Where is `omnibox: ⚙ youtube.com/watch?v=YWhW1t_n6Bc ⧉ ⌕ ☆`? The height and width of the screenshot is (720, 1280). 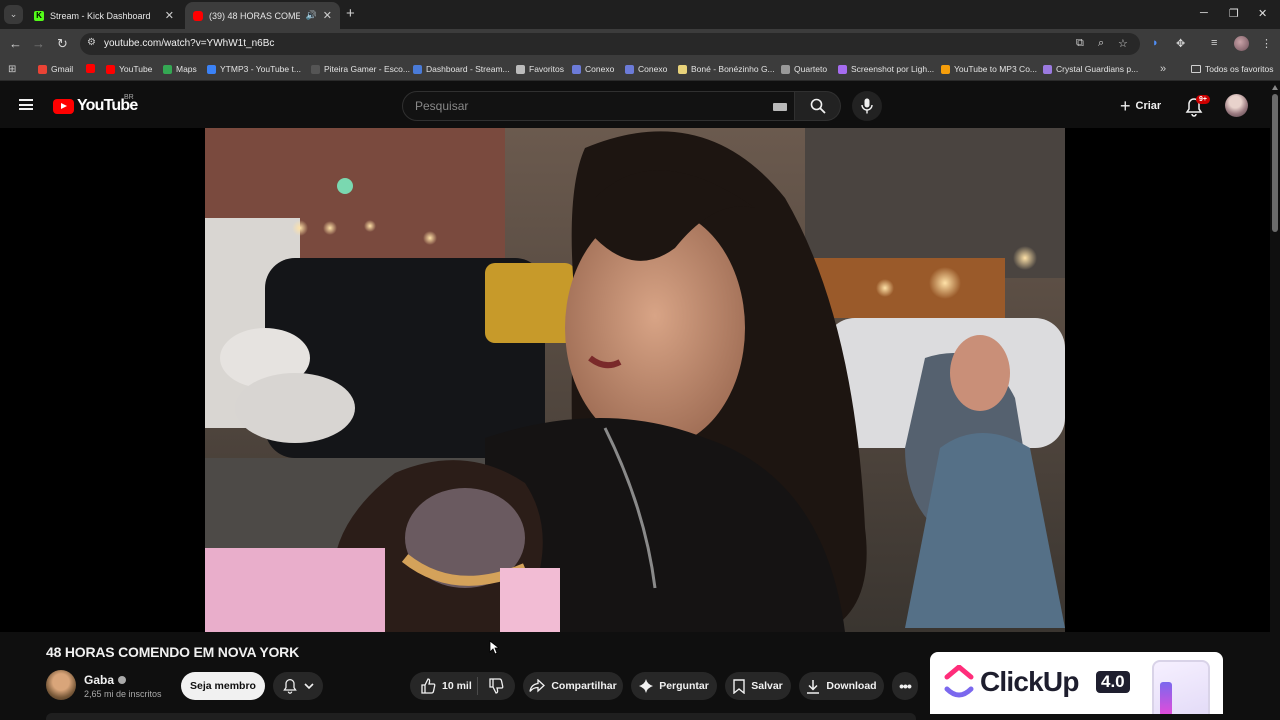 omnibox: ⚙ youtube.com/watch?v=YWhW1t_n6Bc ⧉ ⌕ ☆ is located at coordinates (610, 44).